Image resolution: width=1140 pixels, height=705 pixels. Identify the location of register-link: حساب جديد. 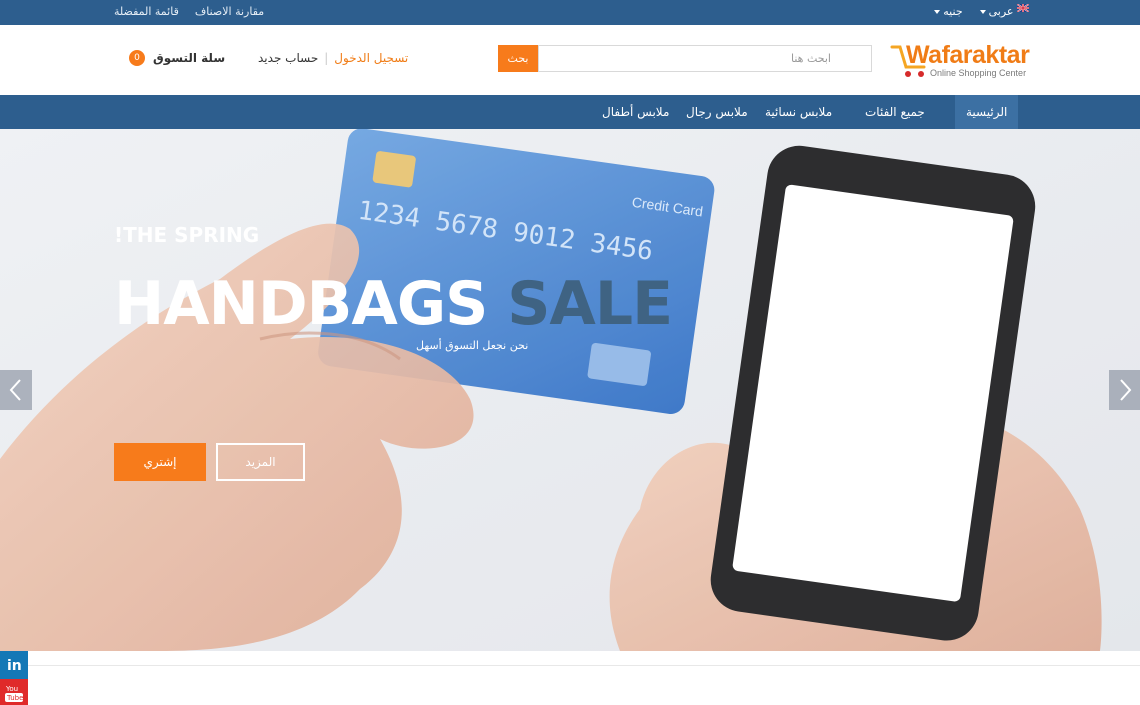
(288, 58).